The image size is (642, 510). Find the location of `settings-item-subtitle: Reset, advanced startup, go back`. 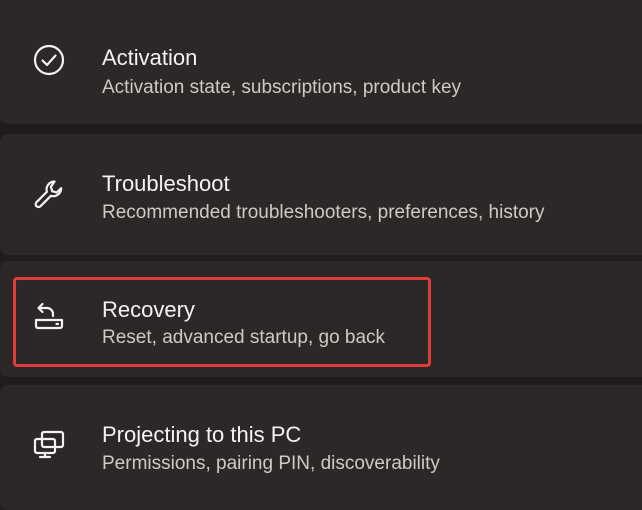

settings-item-subtitle: Reset, advanced startup, go back is located at coordinates (244, 337).